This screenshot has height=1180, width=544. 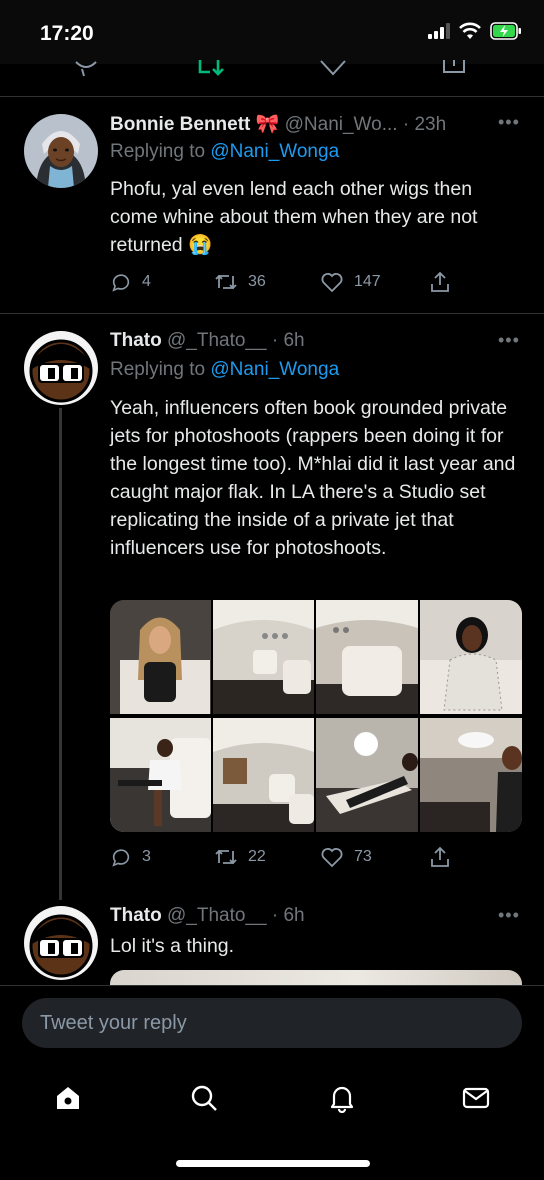 I want to click on bell-icon, so click(x=342, y=1099).